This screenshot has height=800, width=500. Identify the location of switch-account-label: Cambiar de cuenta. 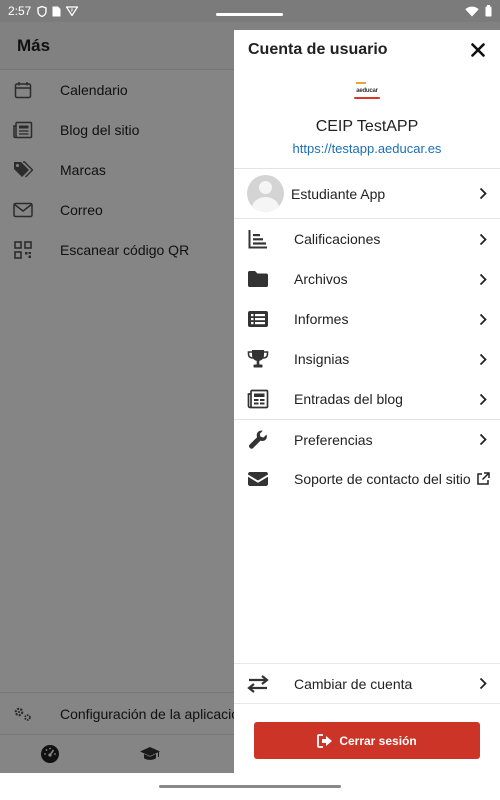
(353, 683).